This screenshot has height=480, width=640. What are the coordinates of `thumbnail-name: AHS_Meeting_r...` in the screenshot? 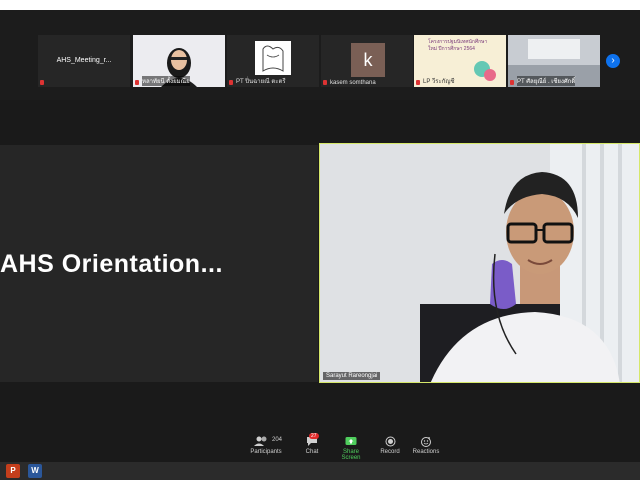 It's located at (84, 60).